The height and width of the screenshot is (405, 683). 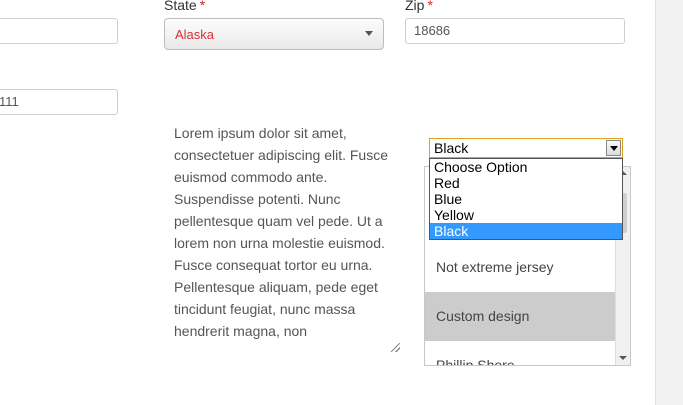 What do you see at coordinates (526, 215) in the screenshot?
I see `option-yellow: Yellow` at bounding box center [526, 215].